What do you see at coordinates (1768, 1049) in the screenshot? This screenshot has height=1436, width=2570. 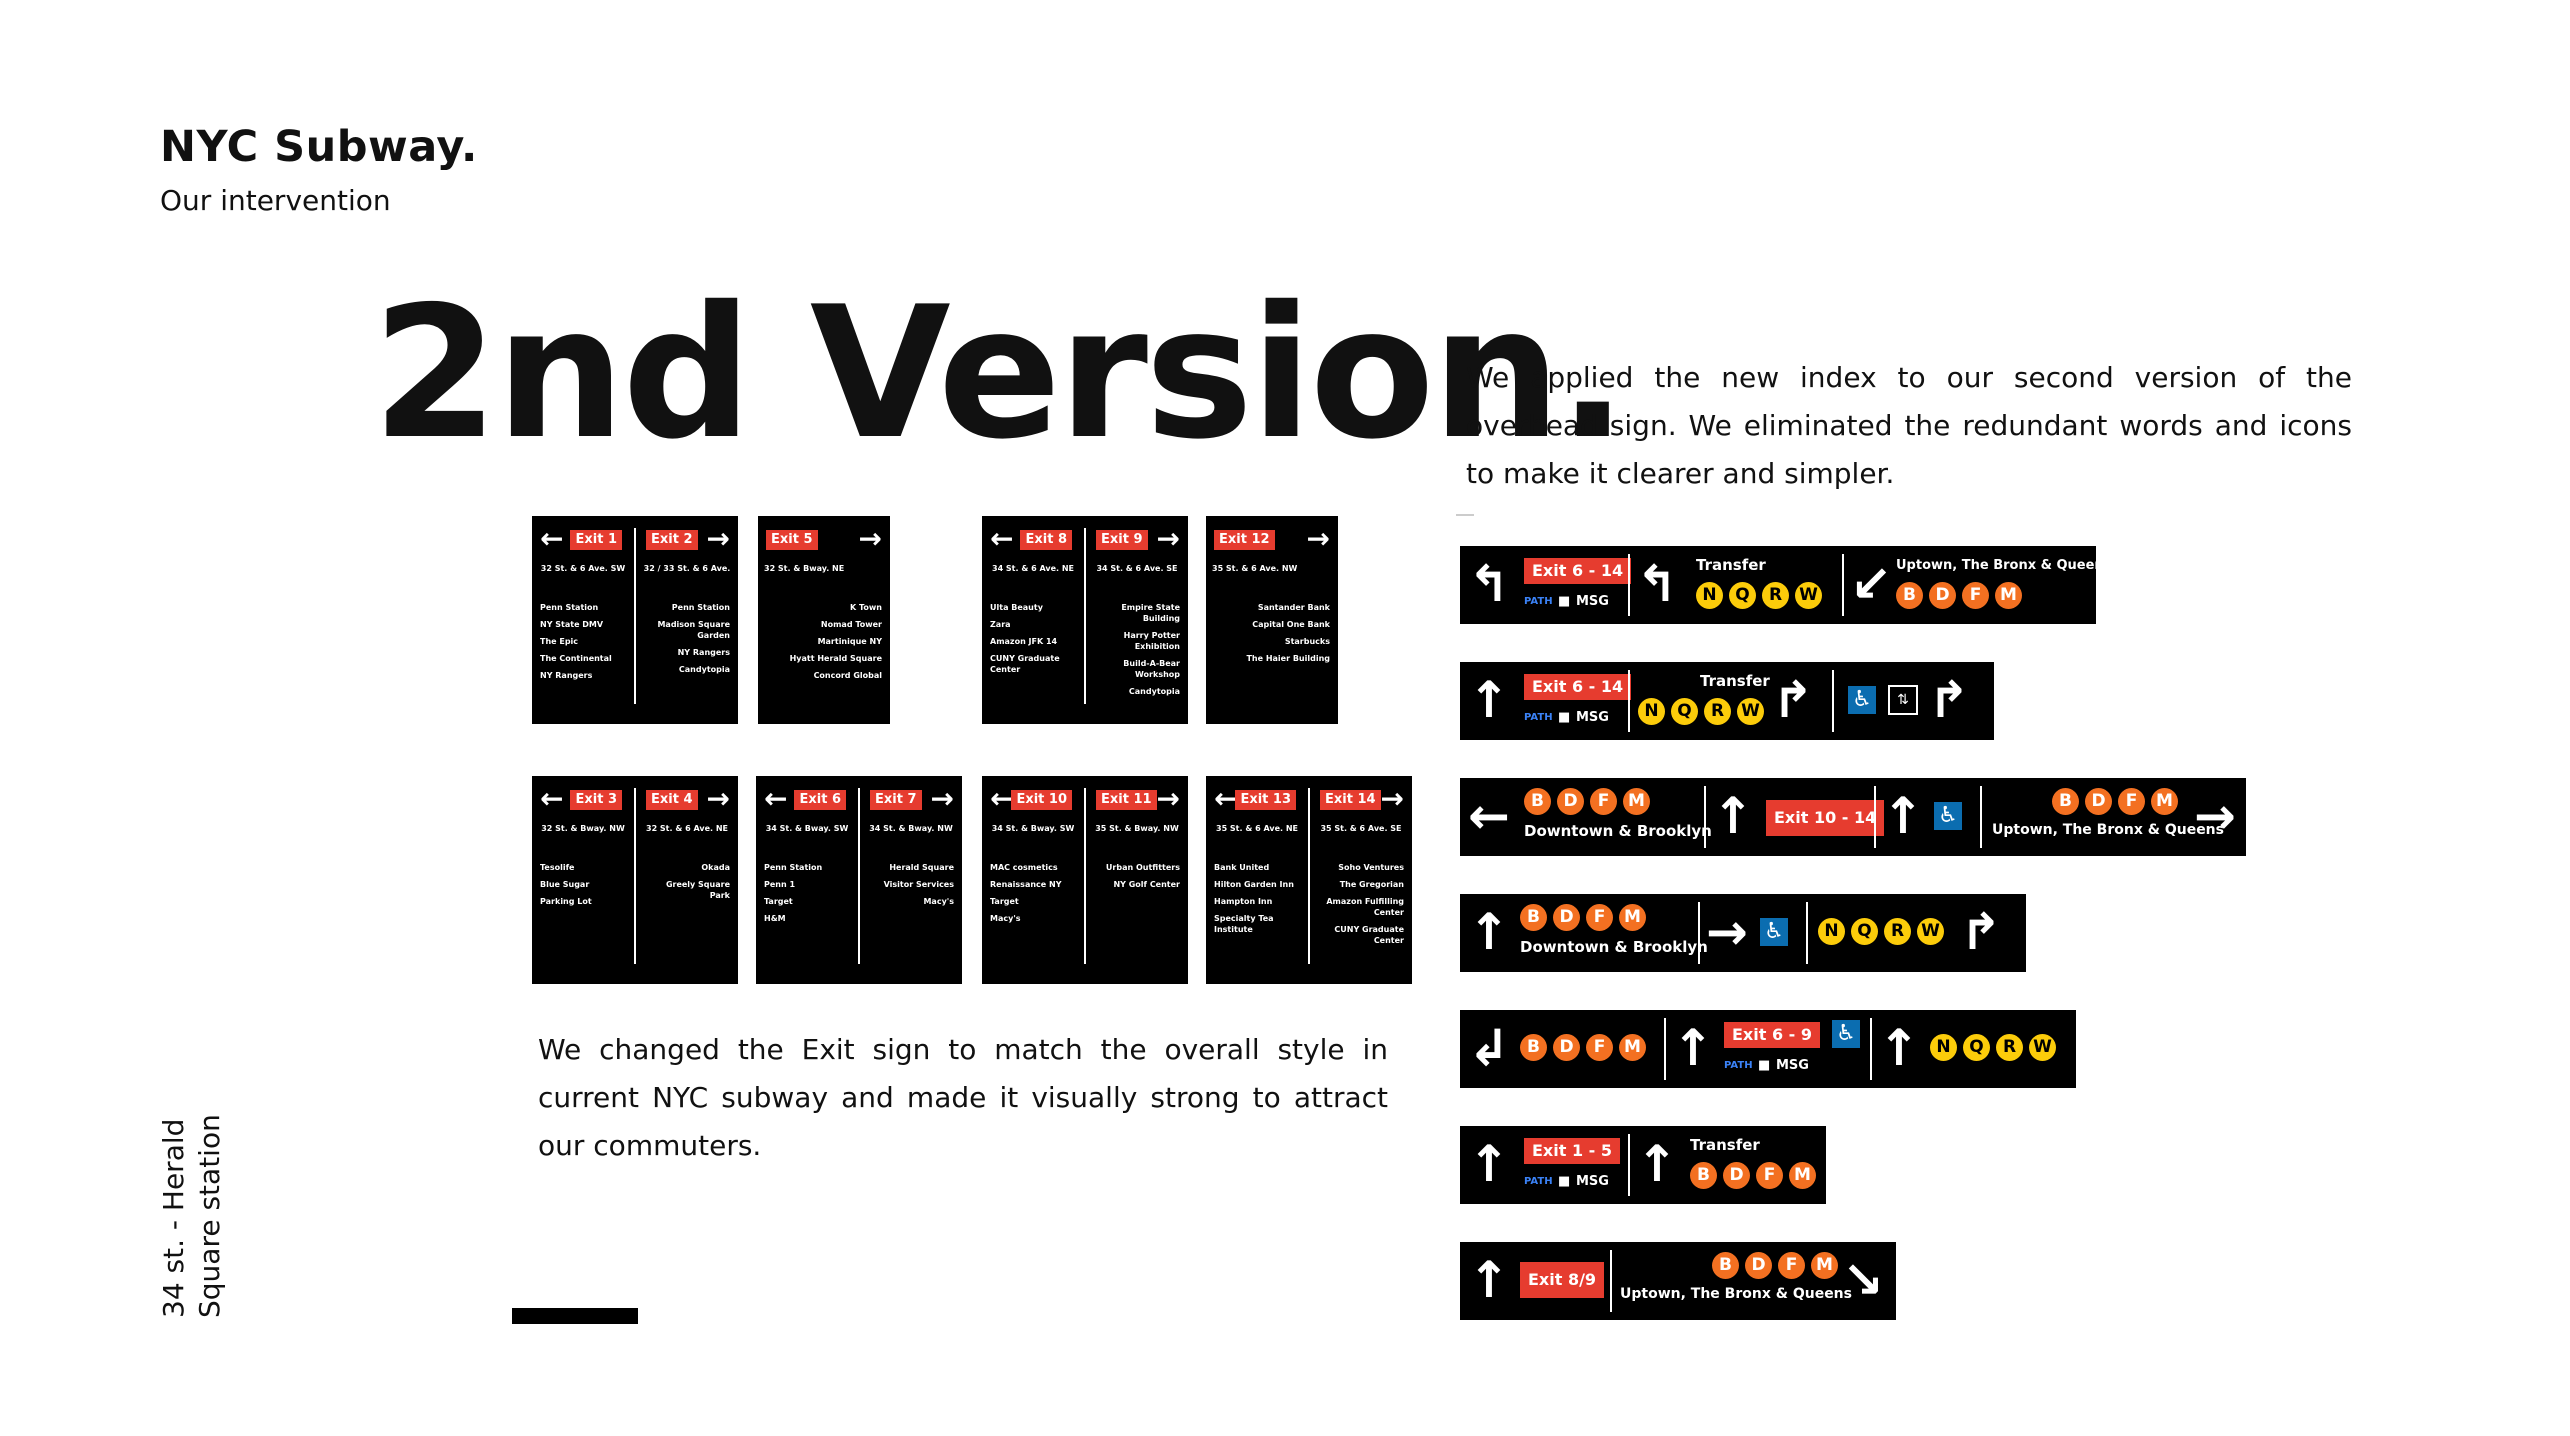 I see `overhead-sign-5: ↲ BDFM ↑ Exit 6 - 9 ♿ PATH ■ MSG ↑ NQRW` at bounding box center [1768, 1049].